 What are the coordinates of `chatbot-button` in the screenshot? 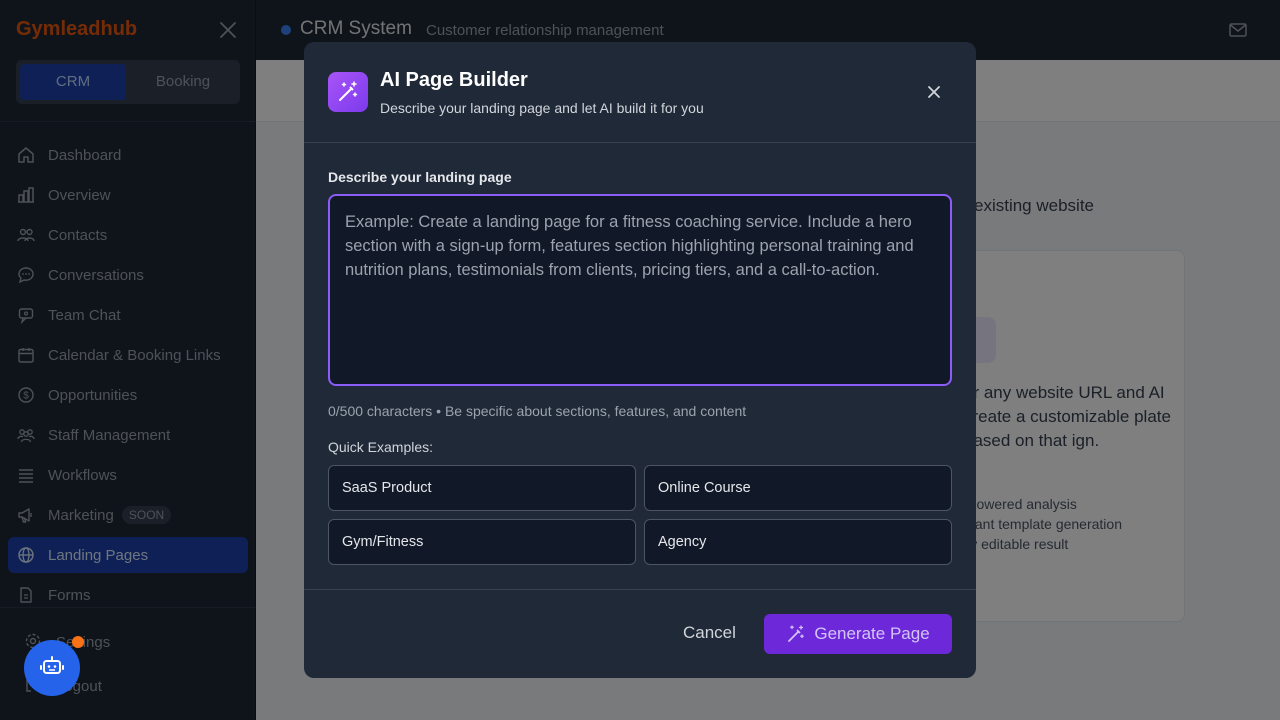 It's located at (52, 668).